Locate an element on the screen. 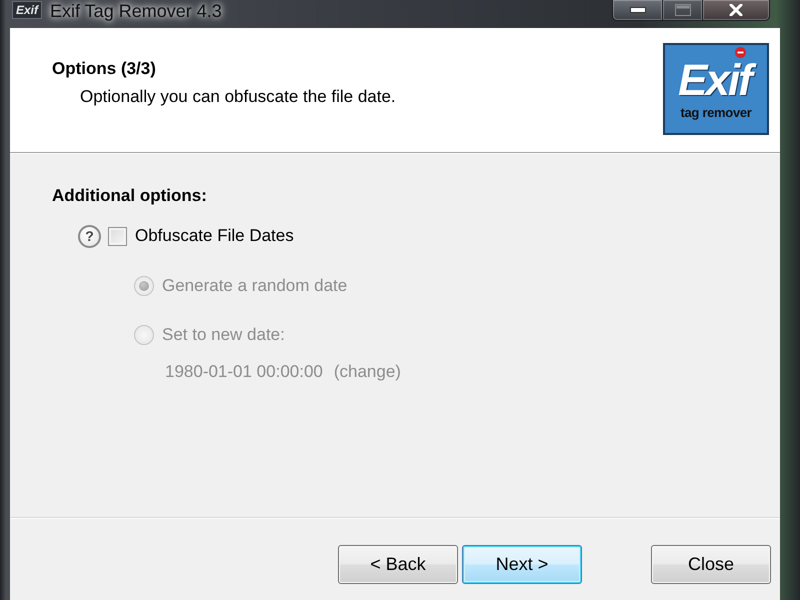 The image size is (800, 600). page-subtitle: Optionally you can obfuscate the file date. is located at coordinates (238, 97).